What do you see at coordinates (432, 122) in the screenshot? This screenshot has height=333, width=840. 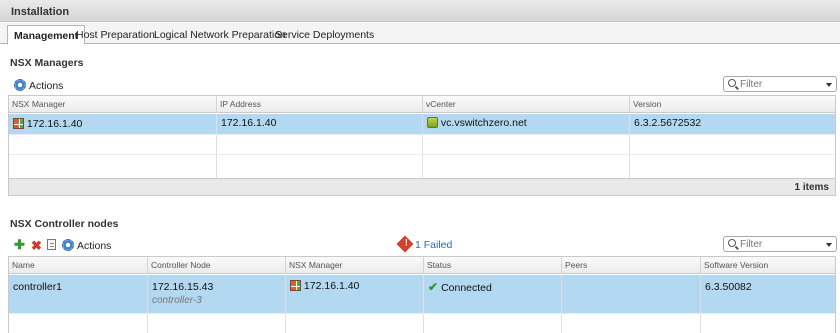 I see `vcenter-icon` at bounding box center [432, 122].